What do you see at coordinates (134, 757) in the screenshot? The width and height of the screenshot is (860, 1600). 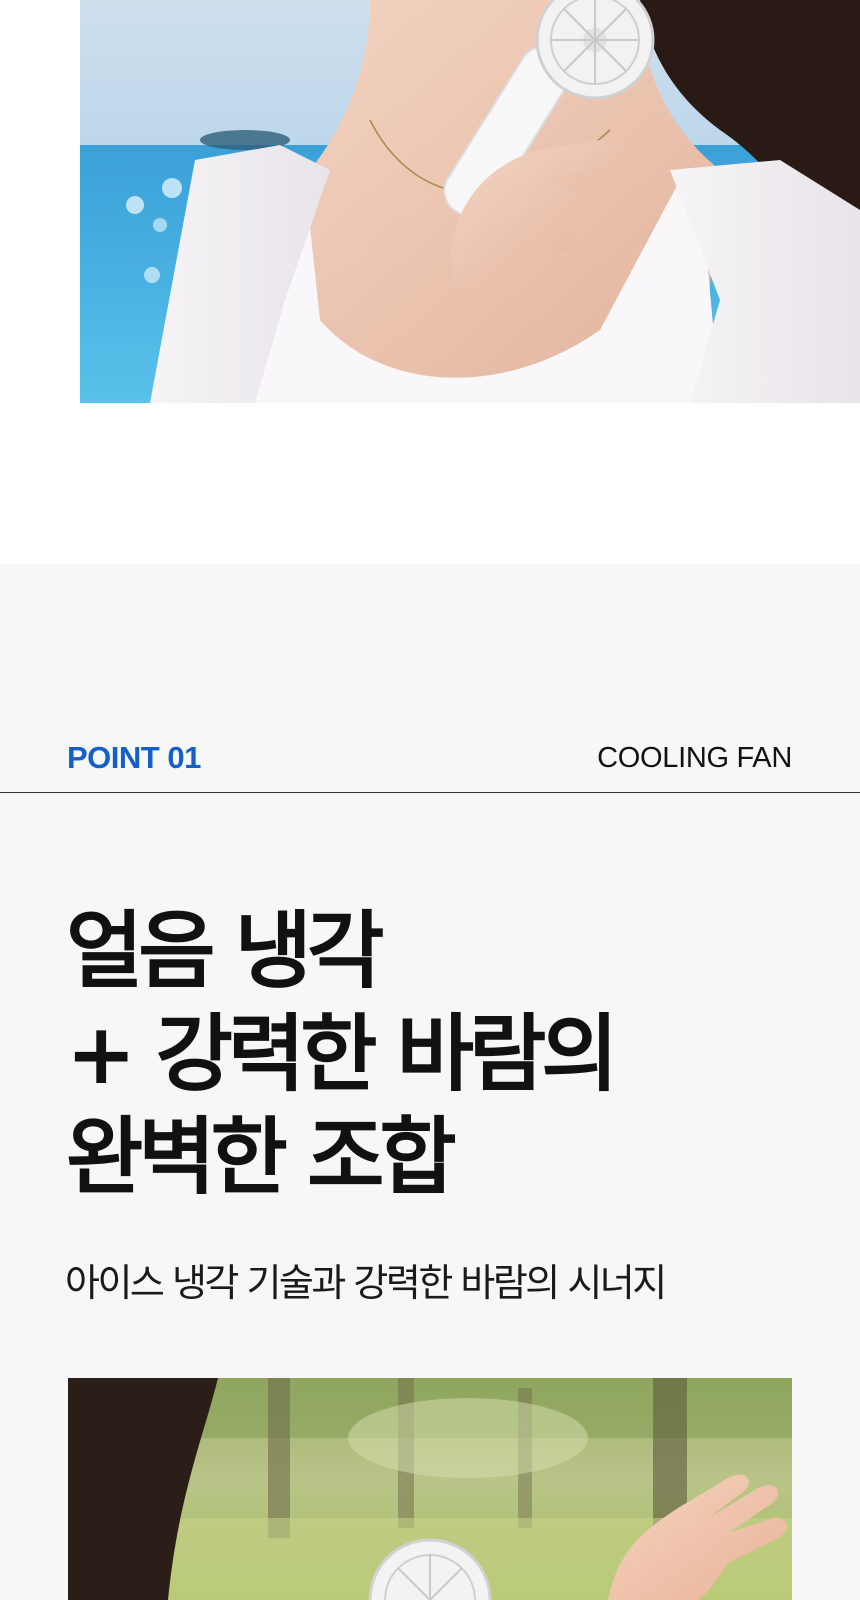 I see `point-number-label: POINT 01` at bounding box center [134, 757].